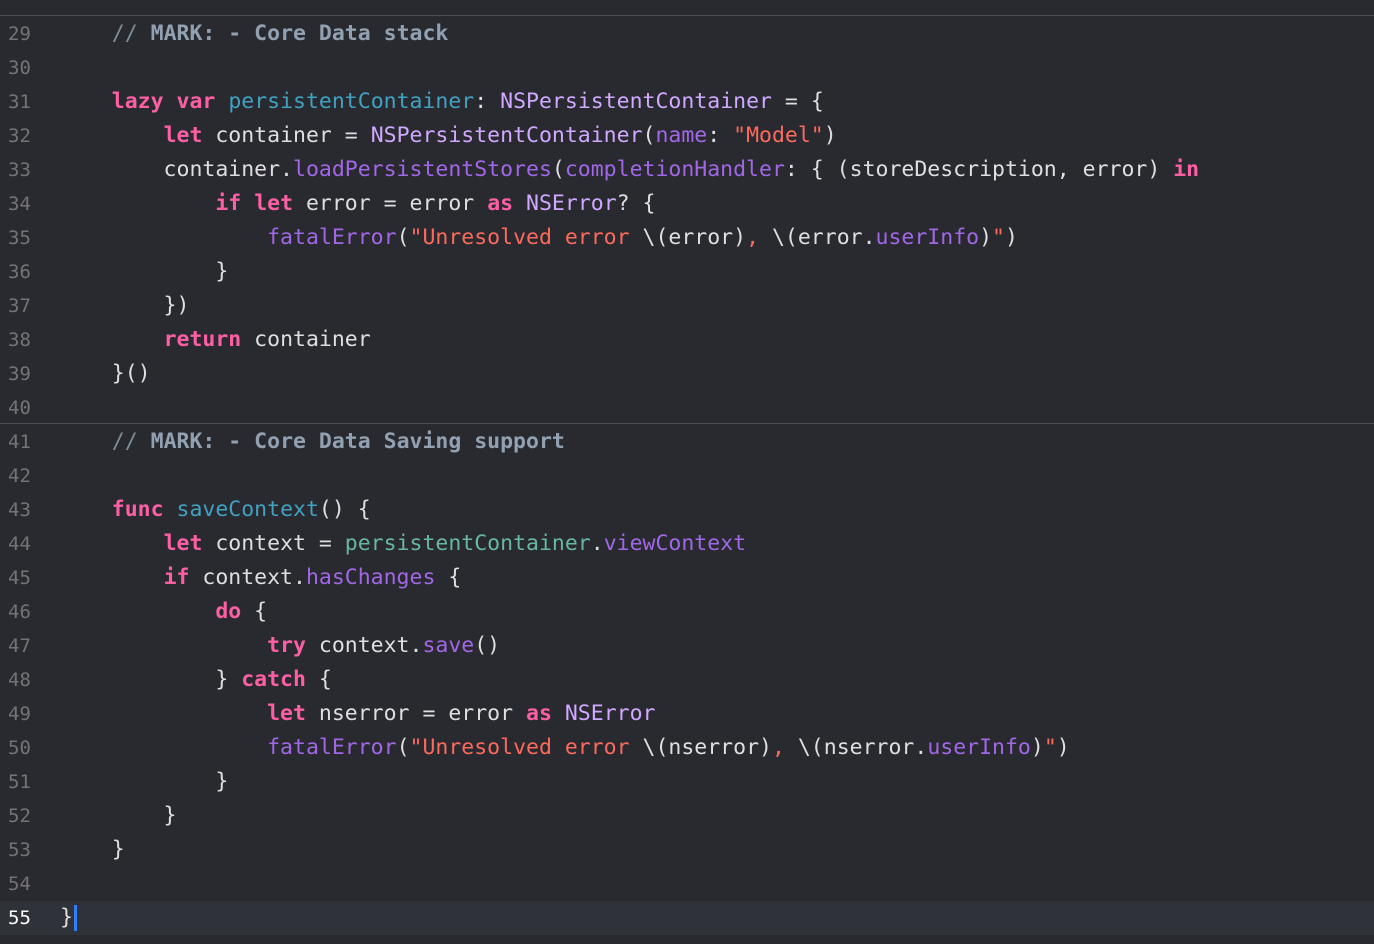 The image size is (1374, 944). What do you see at coordinates (687, 646) in the screenshot?
I see `code-line: 47 try context.save()` at bounding box center [687, 646].